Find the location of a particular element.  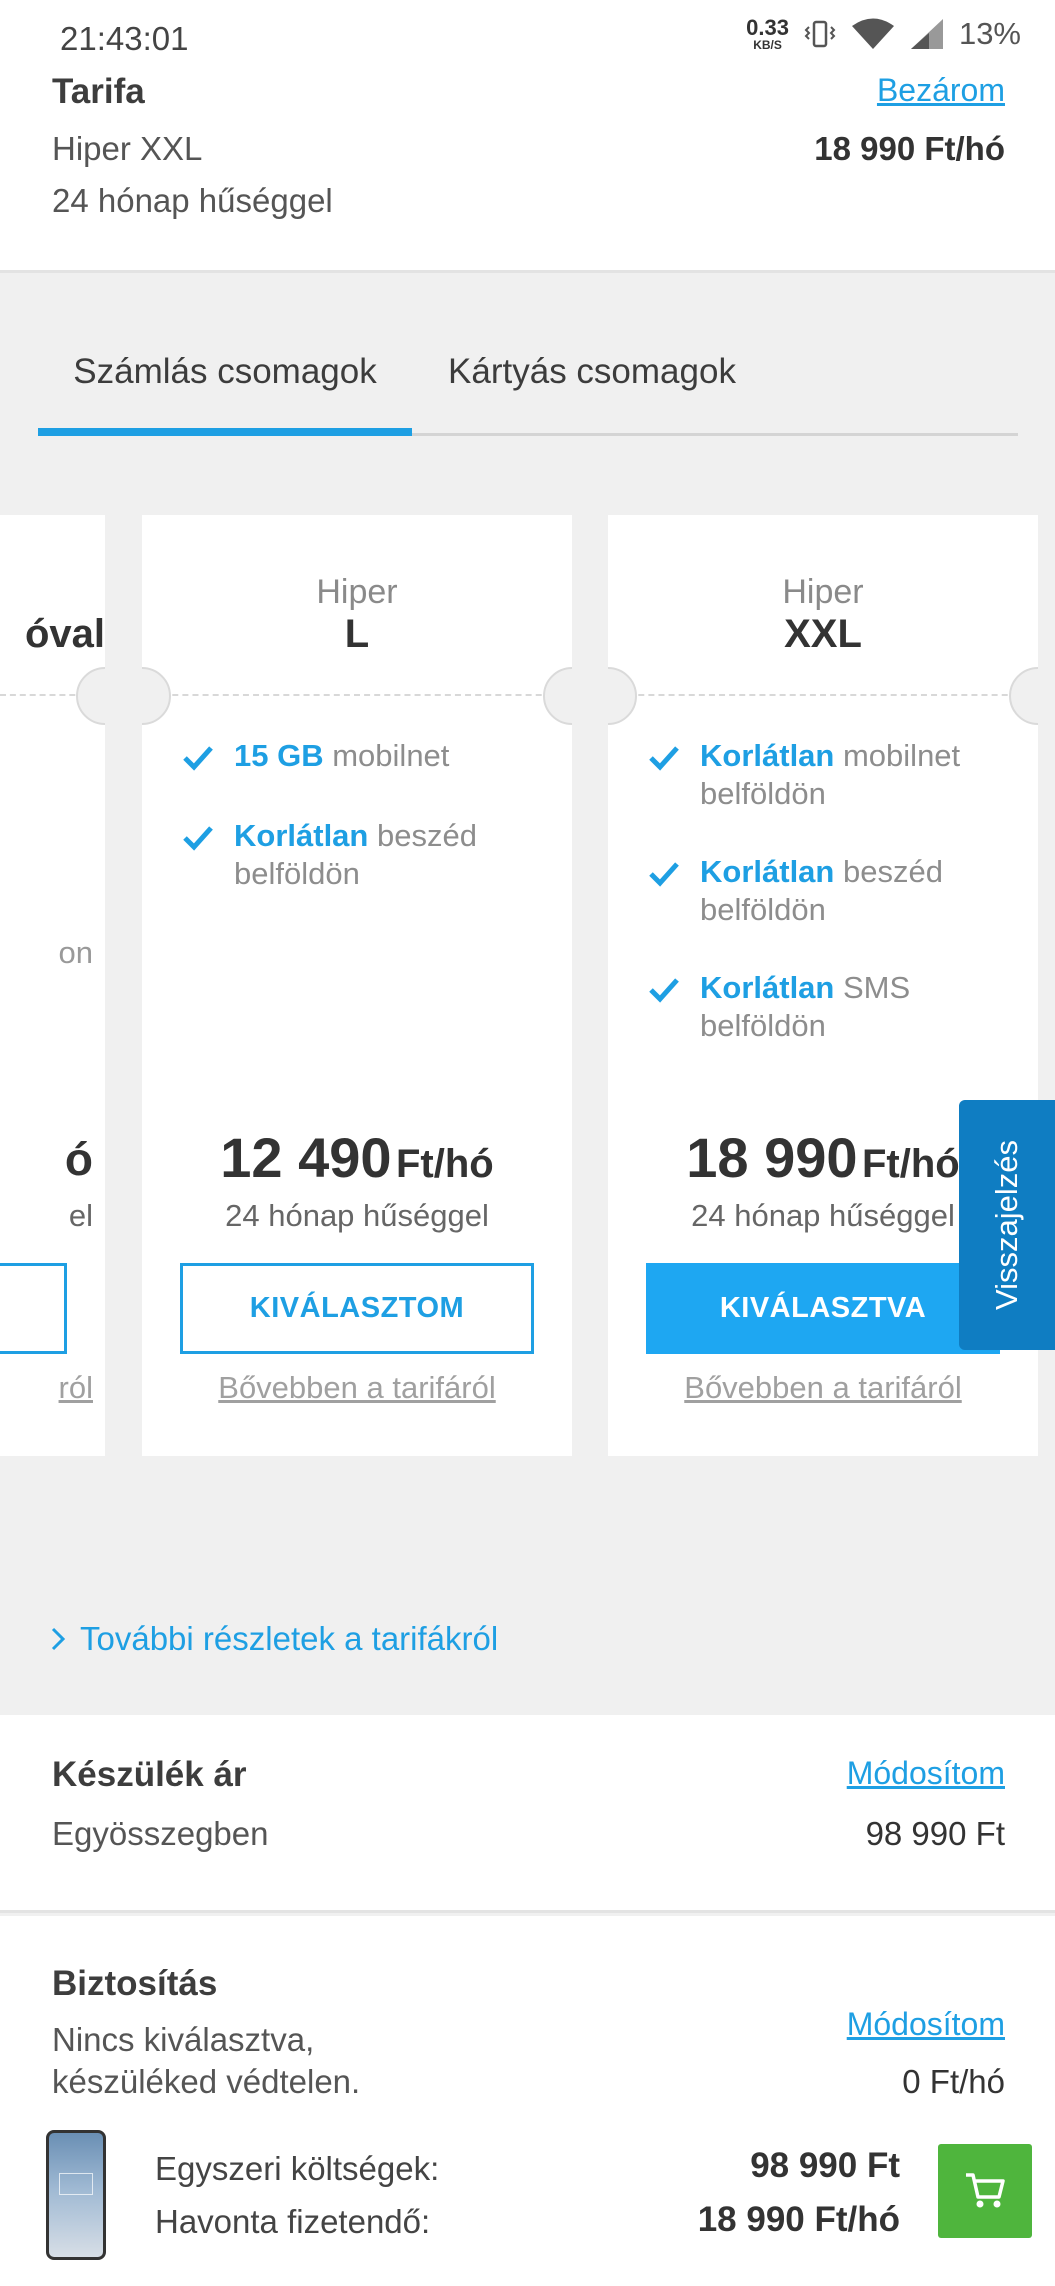

device-payment-type: Egyösszegben is located at coordinates (160, 1833).